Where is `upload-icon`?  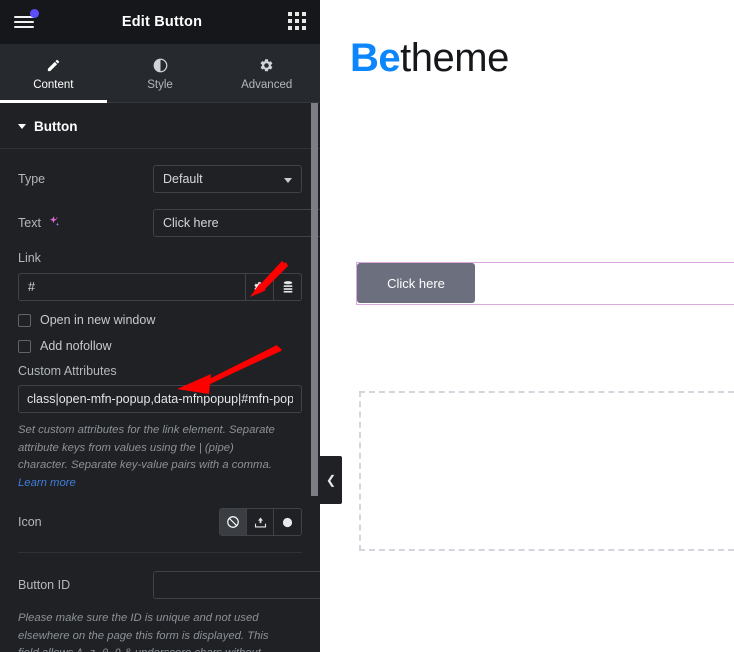 upload-icon is located at coordinates (260, 522).